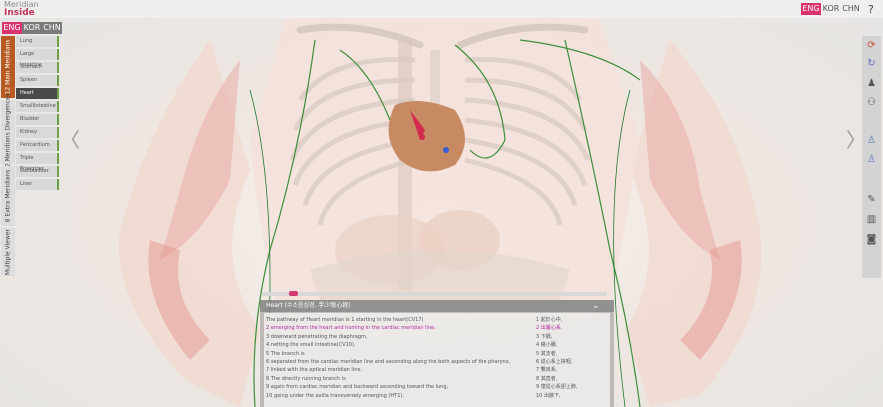 This screenshot has height=407, width=883. Describe the element at coordinates (8, 196) in the screenshot. I see `tab-8-extra-meridians: 8 Extra Meridians` at that location.